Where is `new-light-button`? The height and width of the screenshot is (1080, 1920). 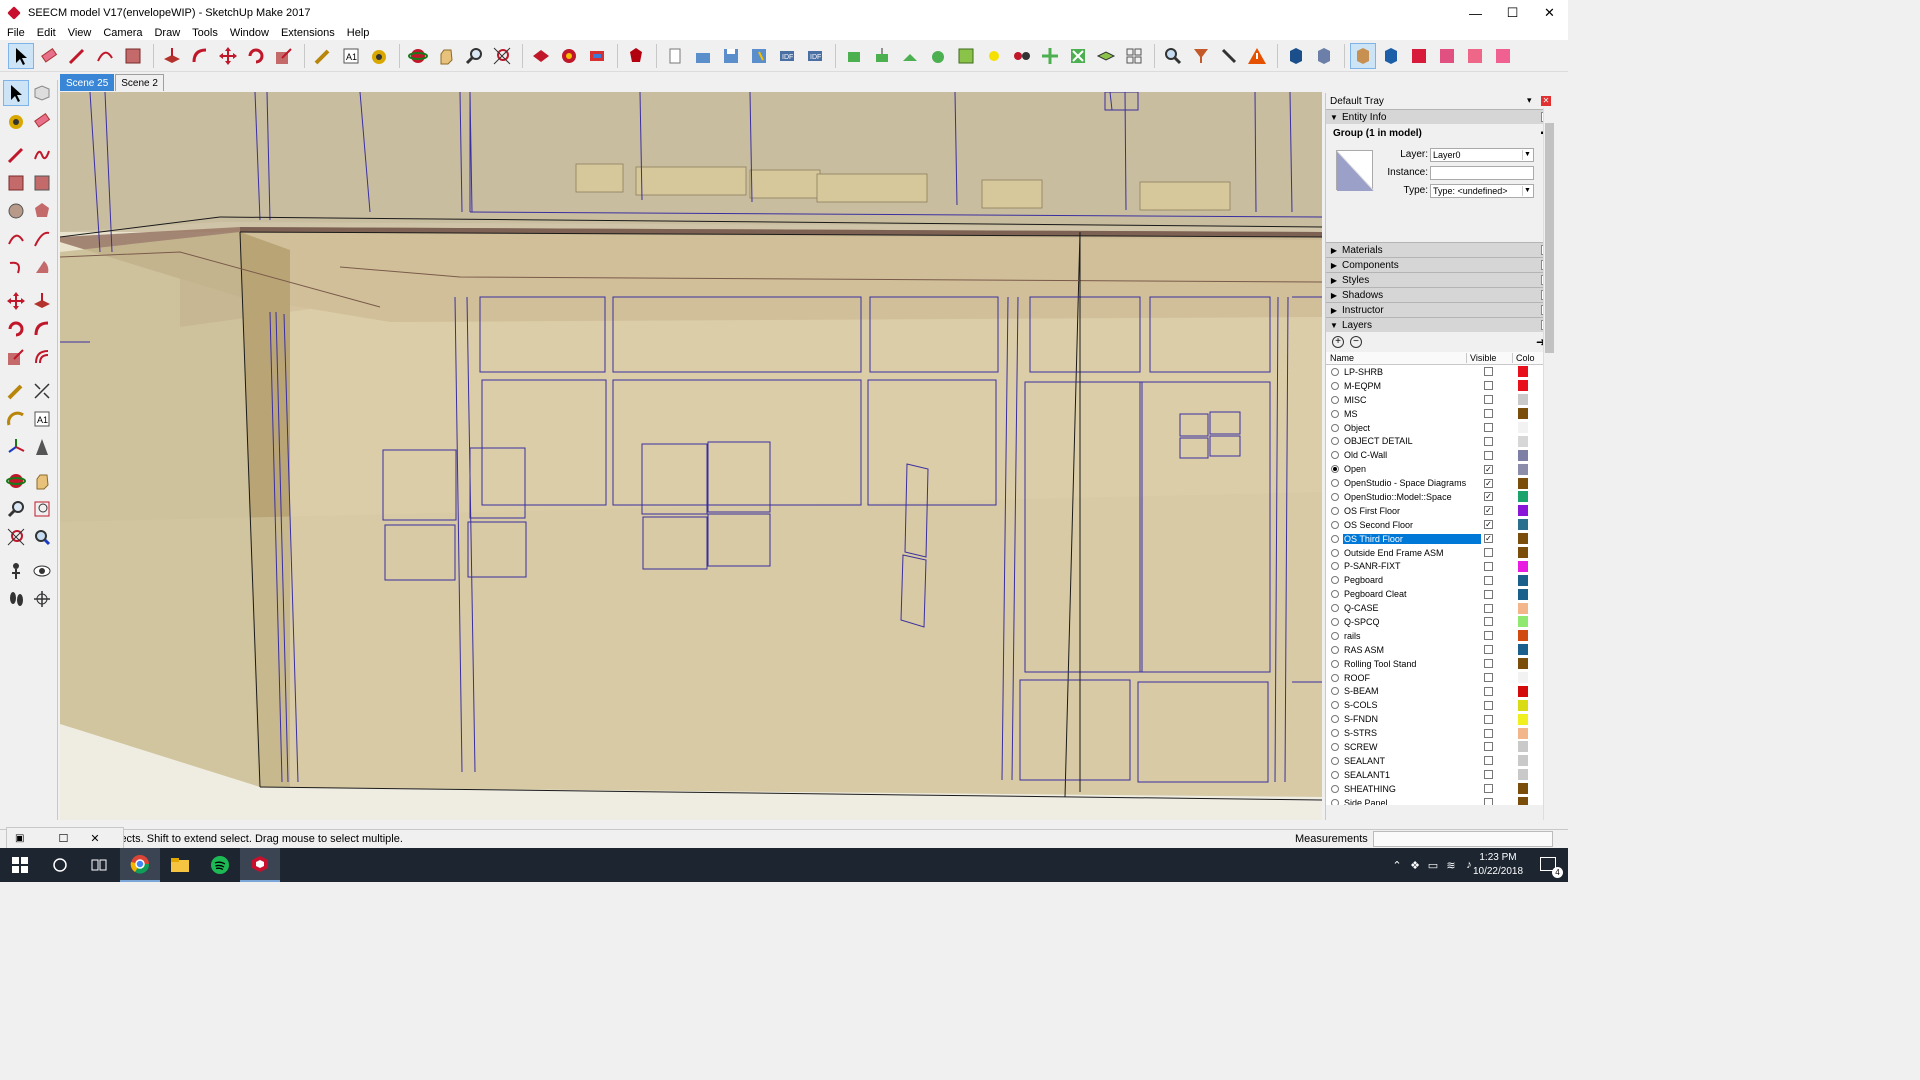
new-light-button is located at coordinates (994, 56).